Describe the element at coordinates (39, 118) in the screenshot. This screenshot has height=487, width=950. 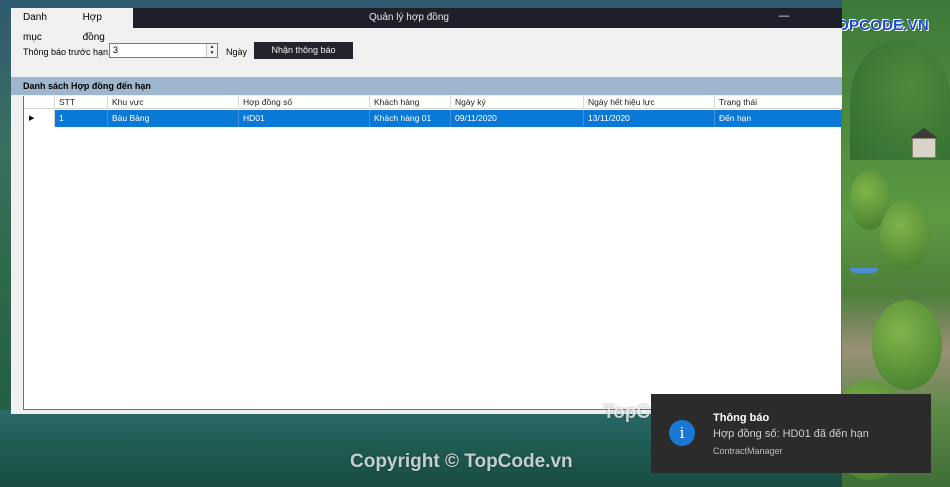
I see `current-row-icon: ▶` at that location.